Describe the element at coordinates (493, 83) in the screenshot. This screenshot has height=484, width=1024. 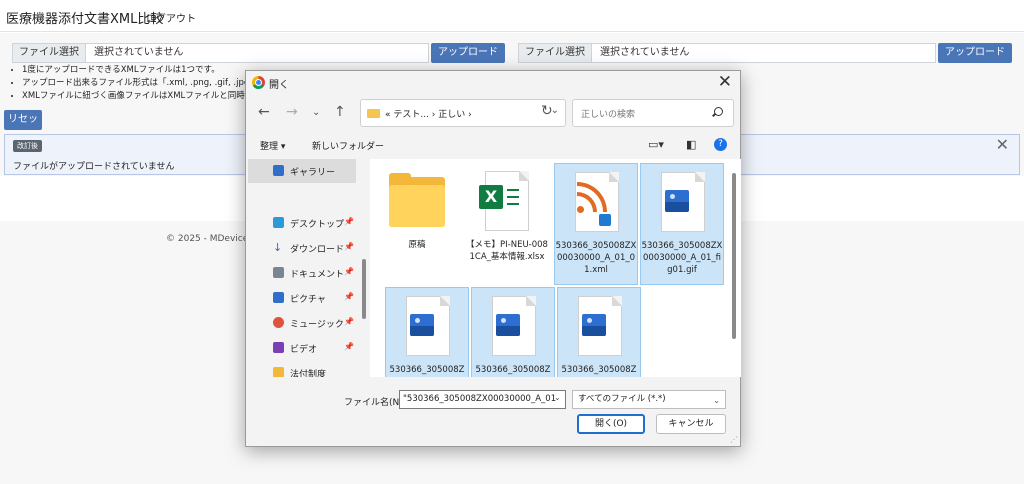
I see `dialog-titlebar: 開く ✕` at that location.